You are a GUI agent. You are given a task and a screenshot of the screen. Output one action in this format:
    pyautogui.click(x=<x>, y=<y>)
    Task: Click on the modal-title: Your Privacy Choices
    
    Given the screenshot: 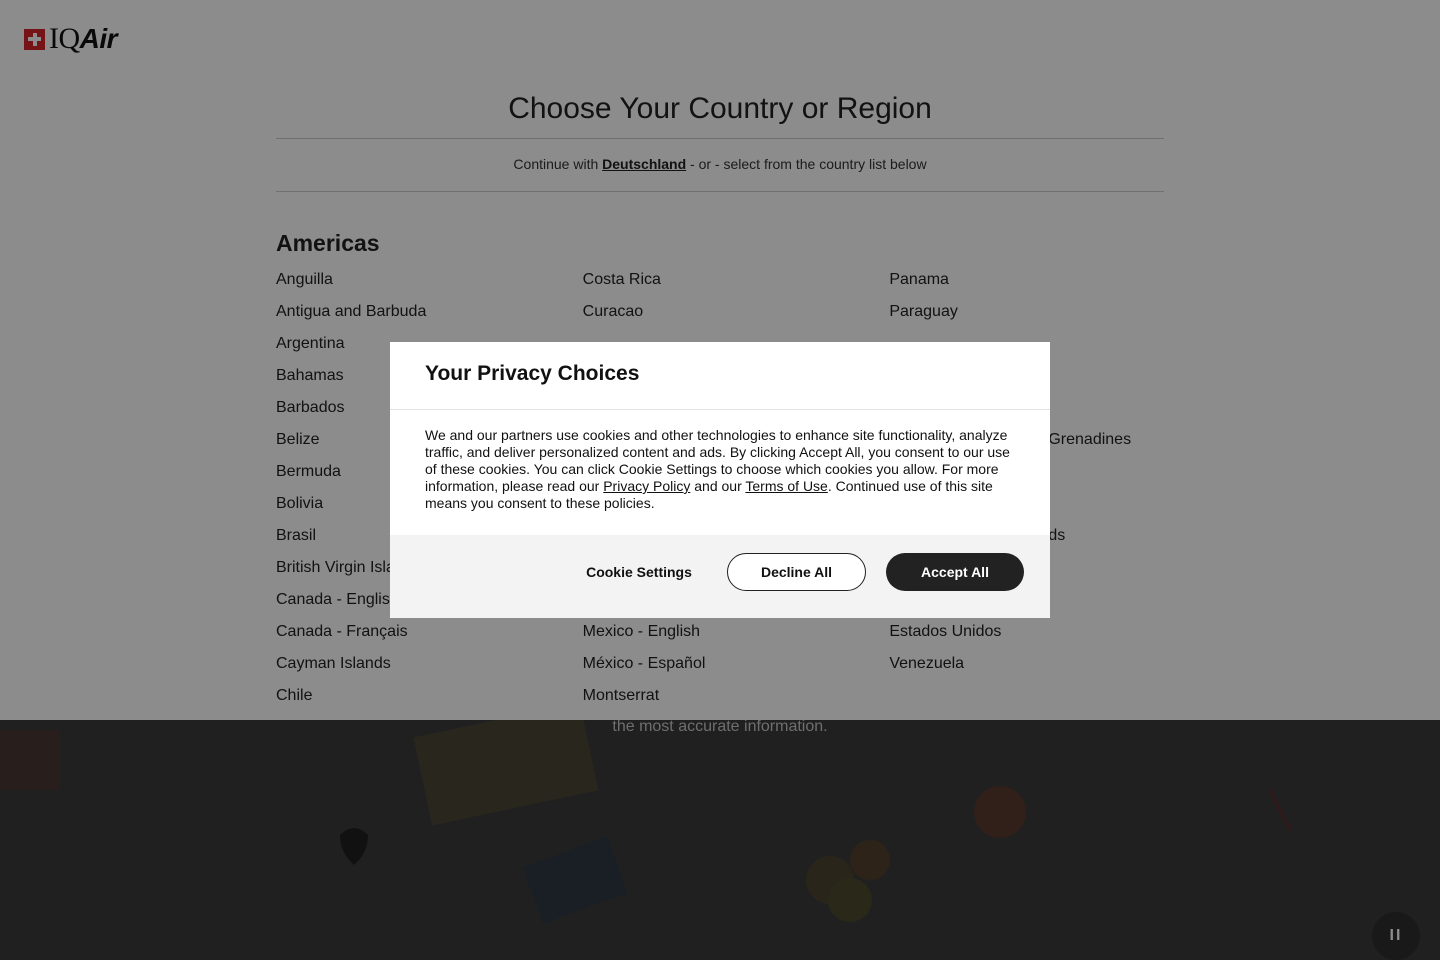 What is the action you would take?
    pyautogui.click(x=532, y=373)
    